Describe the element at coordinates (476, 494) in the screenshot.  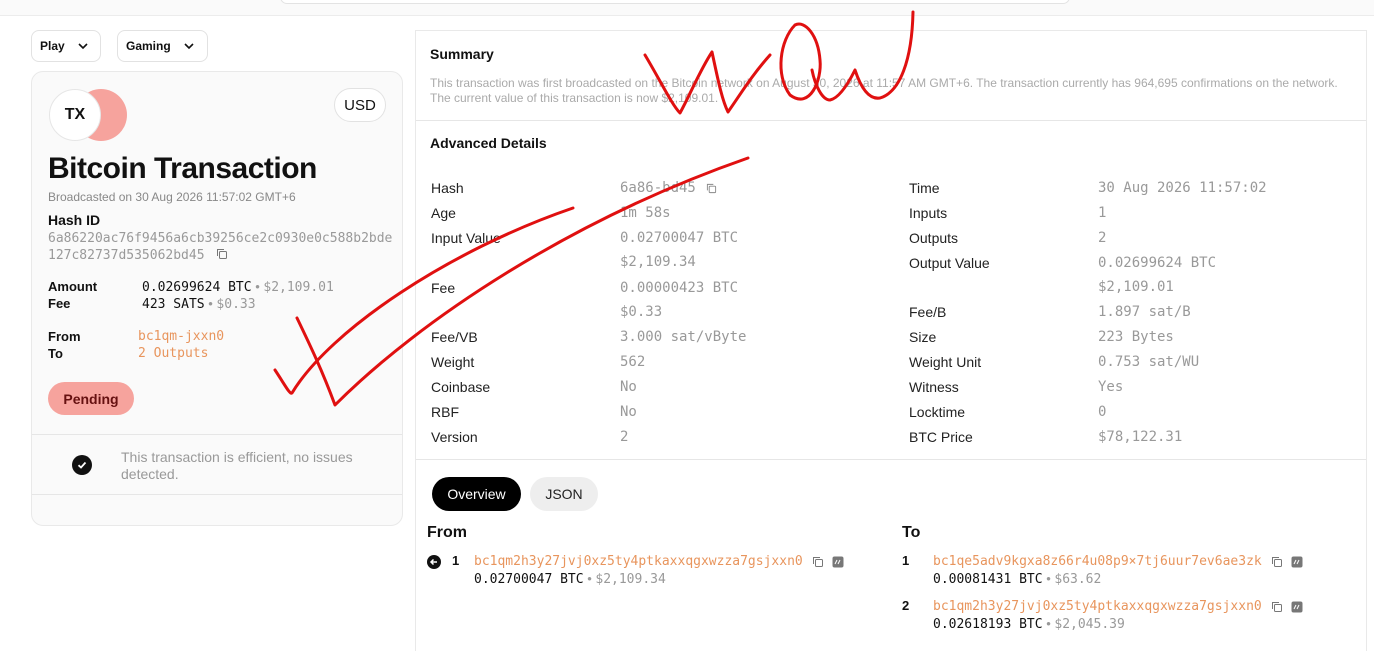
I see `tab-overview: Overview` at that location.